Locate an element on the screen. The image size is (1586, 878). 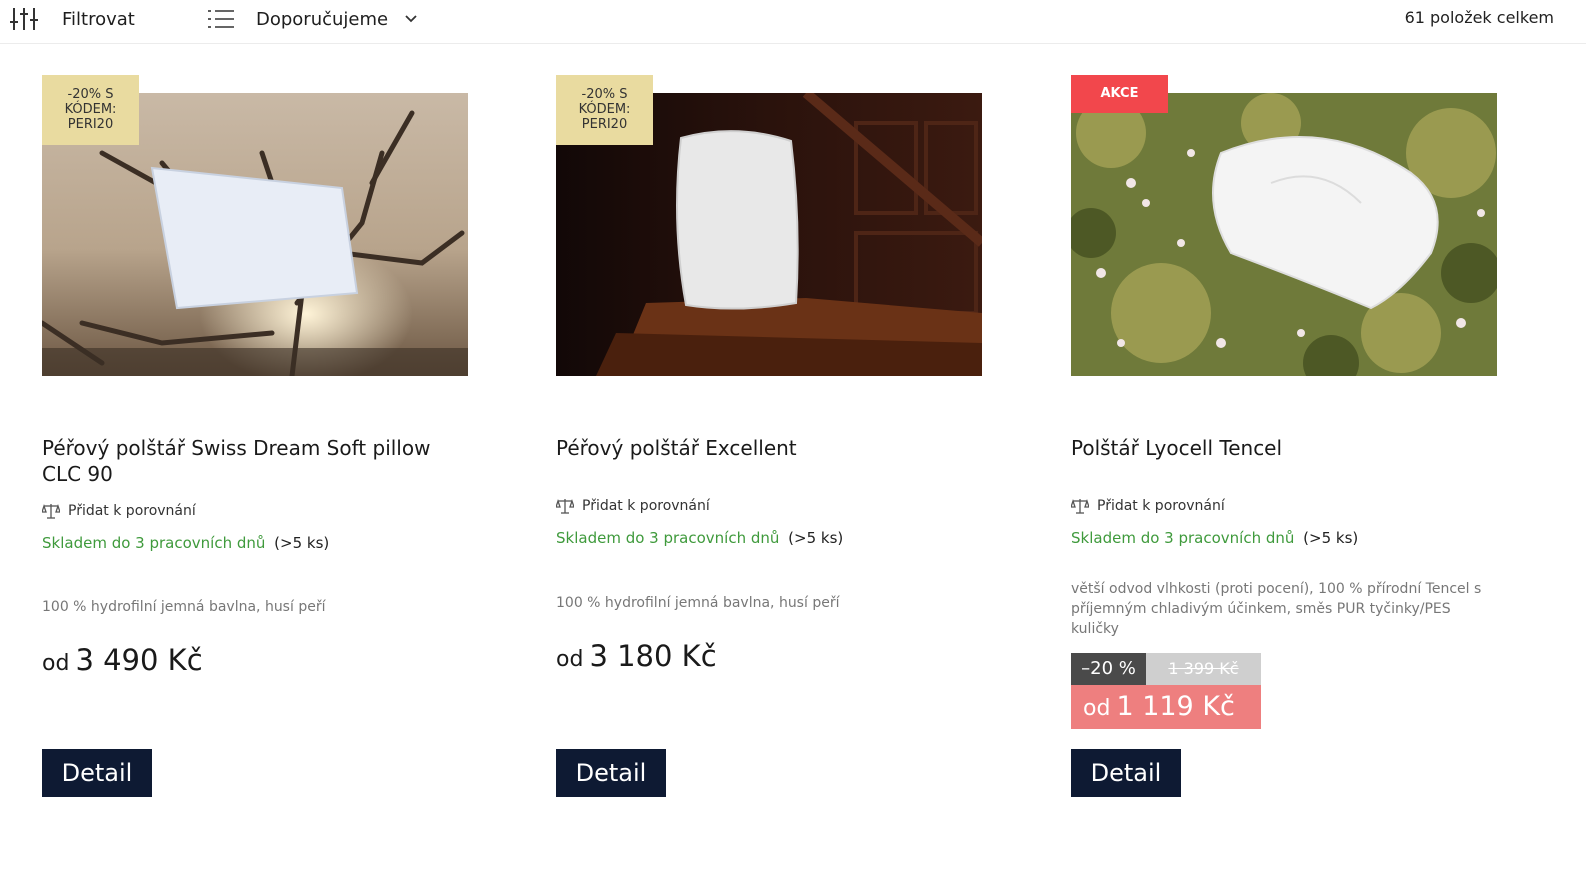
product-title: Péřový polštář Excellent is located at coordinates (766, 448).